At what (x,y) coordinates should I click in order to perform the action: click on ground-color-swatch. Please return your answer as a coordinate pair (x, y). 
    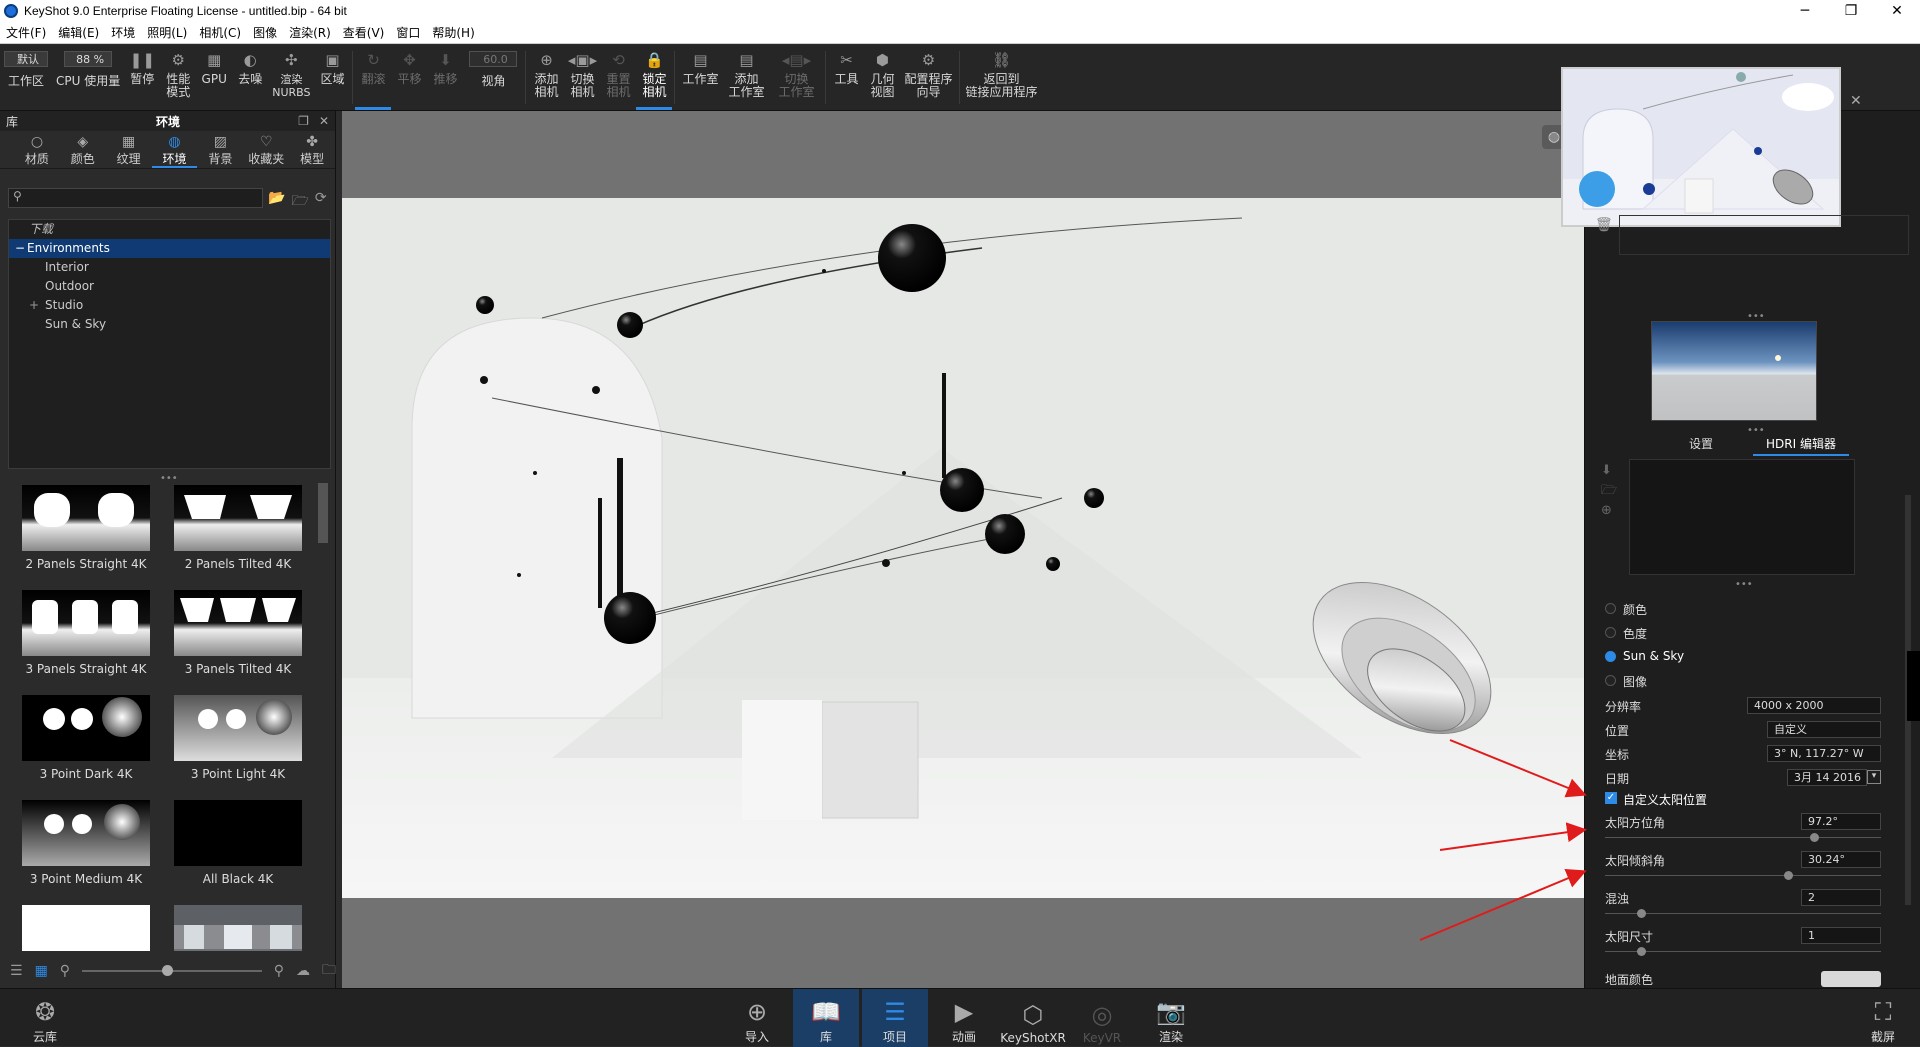
    Looking at the image, I should click on (1851, 979).